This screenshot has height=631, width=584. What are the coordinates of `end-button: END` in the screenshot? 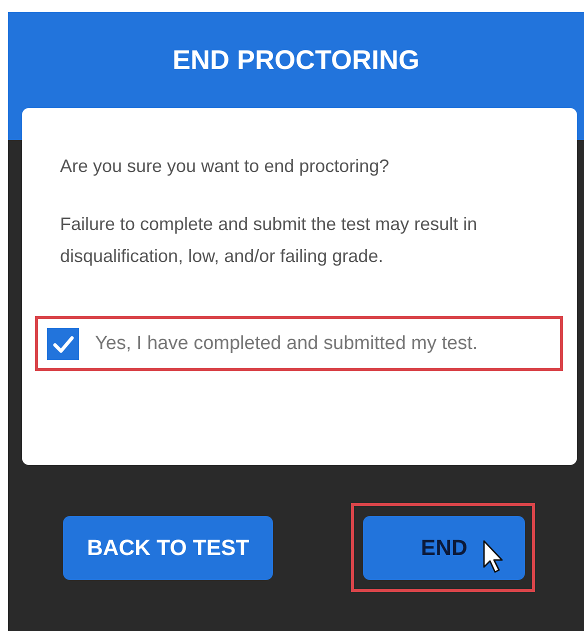 It's located at (444, 548).